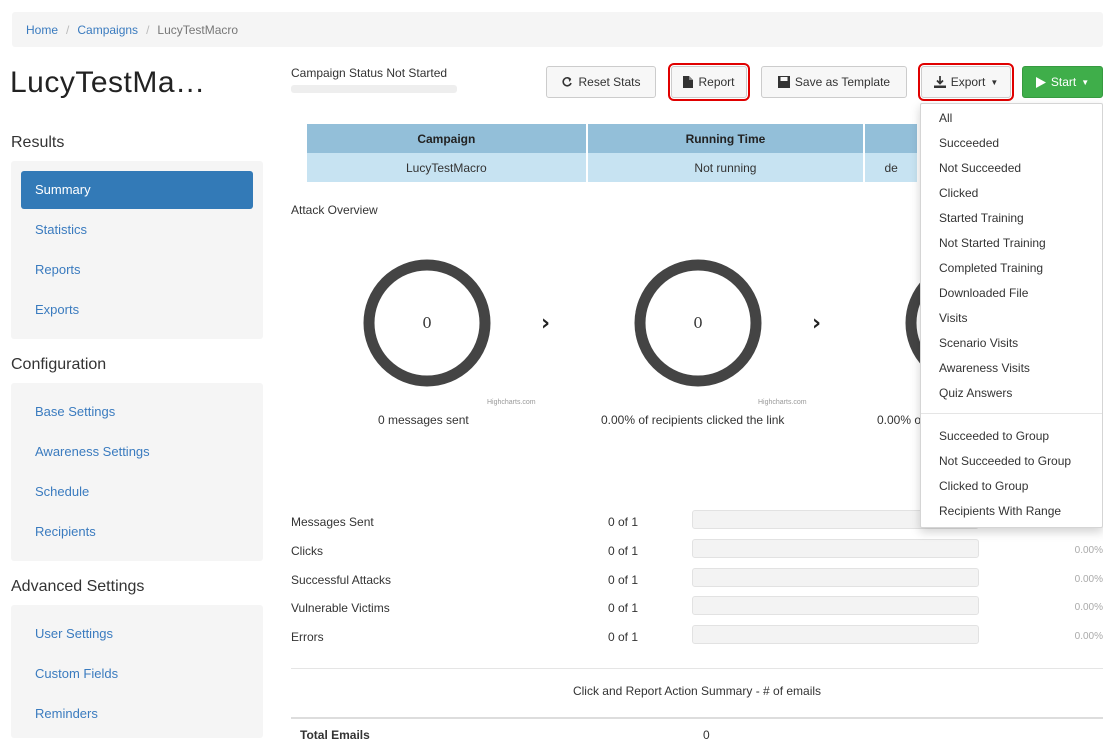 The height and width of the screenshot is (742, 1103). I want to click on sidebar-item-reports: Reports, so click(137, 270).